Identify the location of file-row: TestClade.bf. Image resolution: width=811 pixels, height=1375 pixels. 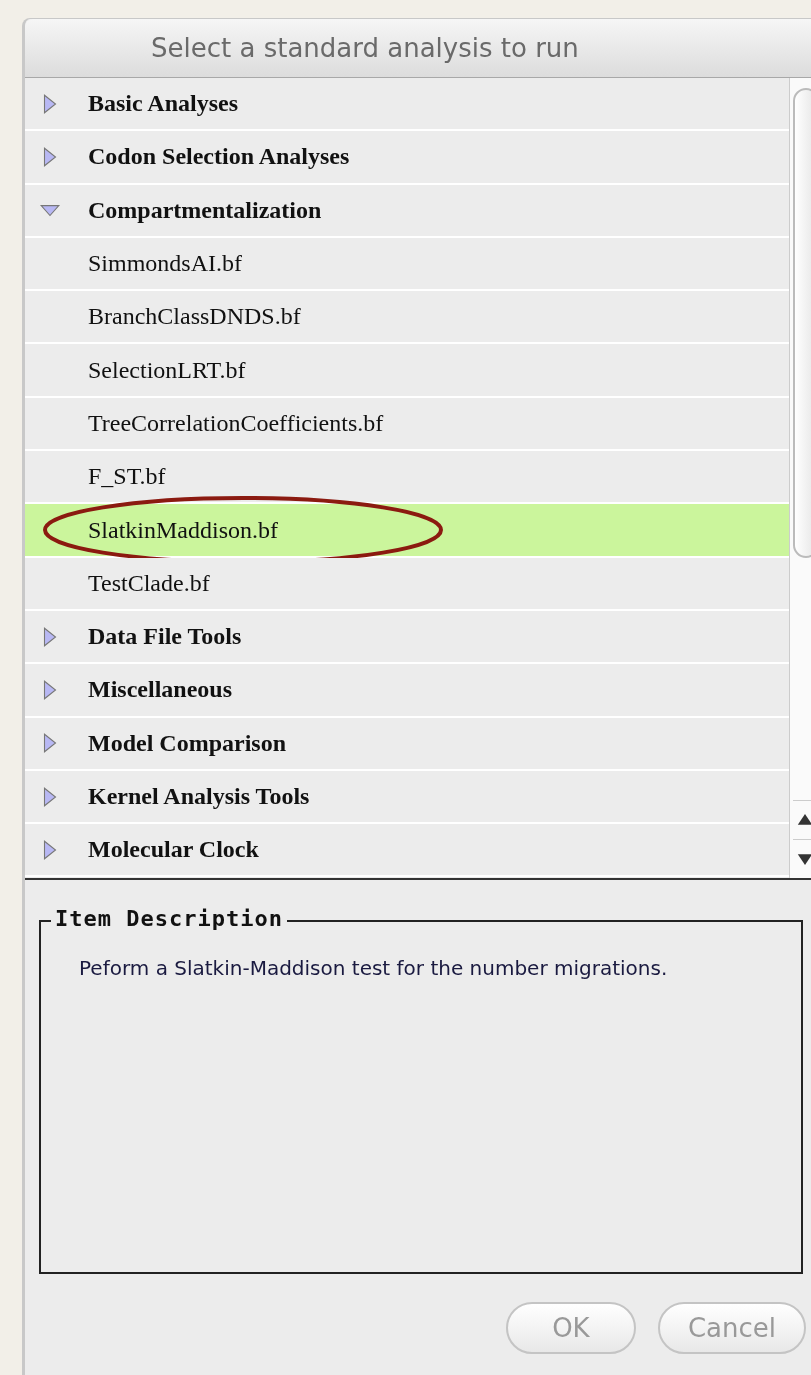
(407, 584).